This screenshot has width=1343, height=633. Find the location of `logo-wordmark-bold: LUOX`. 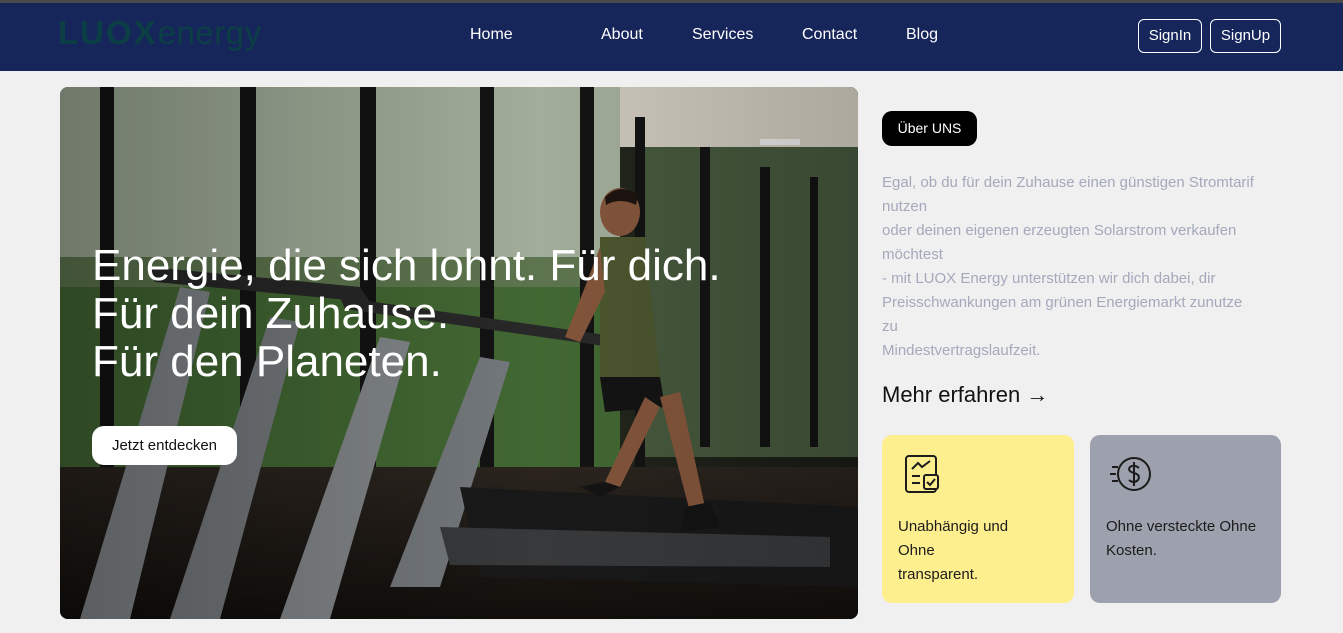

logo-wordmark-bold: LUOX is located at coordinates (108, 32).